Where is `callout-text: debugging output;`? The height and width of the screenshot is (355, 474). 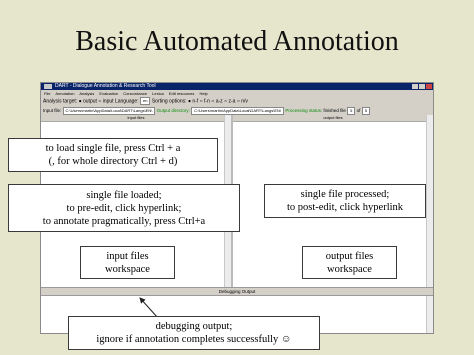 callout-text: debugging output; is located at coordinates (194, 326).